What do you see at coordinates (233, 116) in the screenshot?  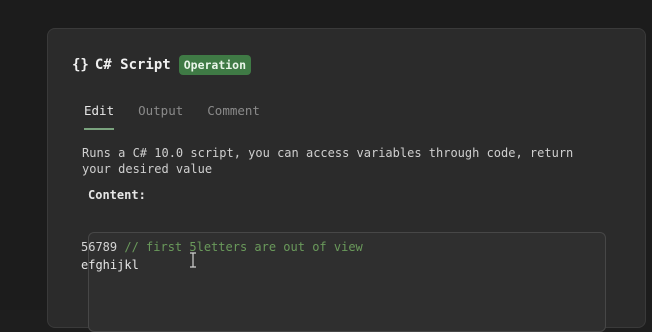 I see `tab-comment: Comment` at bounding box center [233, 116].